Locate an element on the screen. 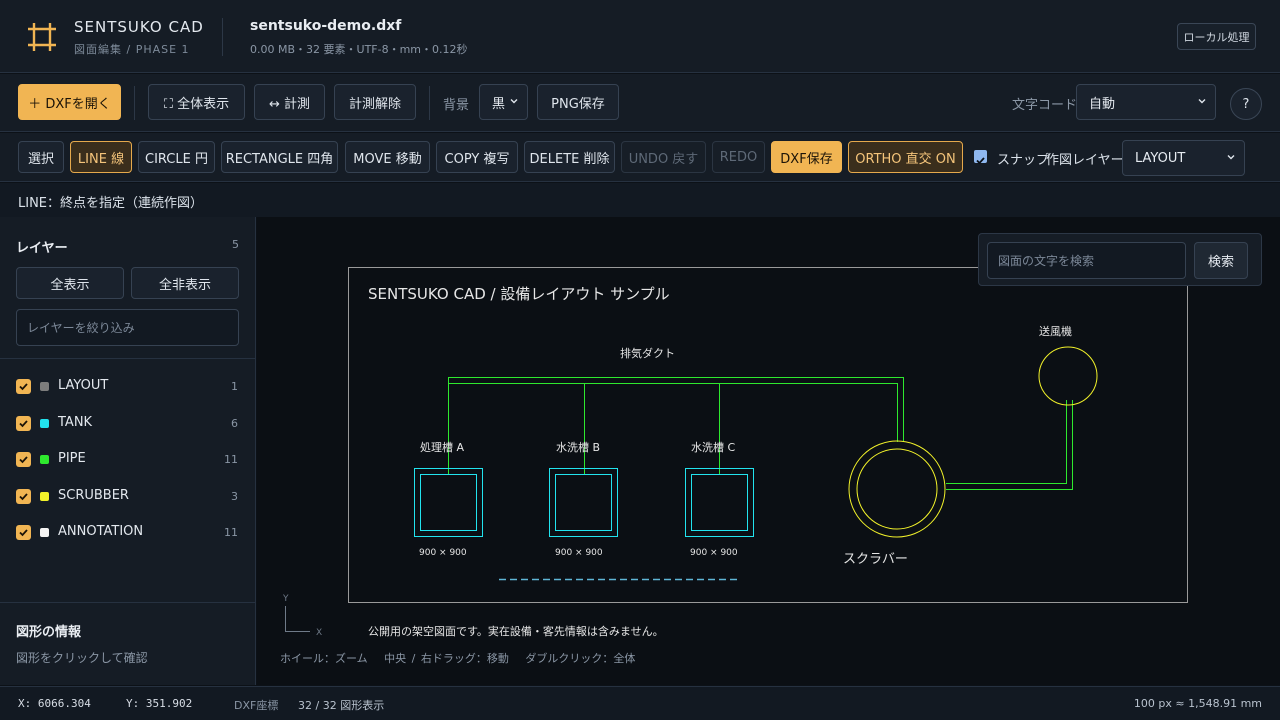 This screenshot has height=720, width=1280. draw-layer-select: LAYOUT is located at coordinates (1183, 158).